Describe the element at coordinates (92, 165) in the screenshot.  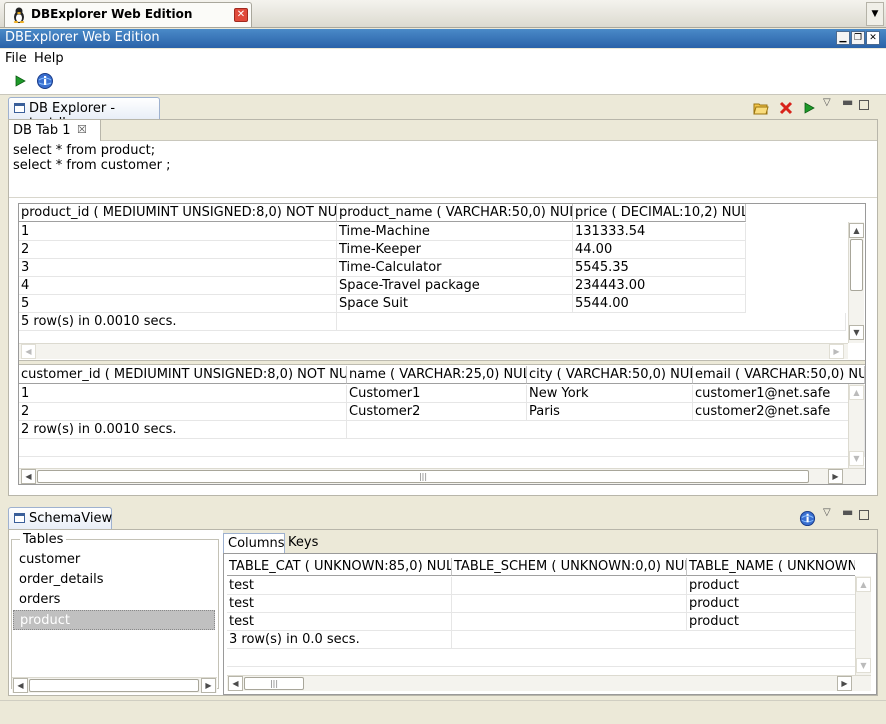
I see `query-line: select * from customer ;` at that location.